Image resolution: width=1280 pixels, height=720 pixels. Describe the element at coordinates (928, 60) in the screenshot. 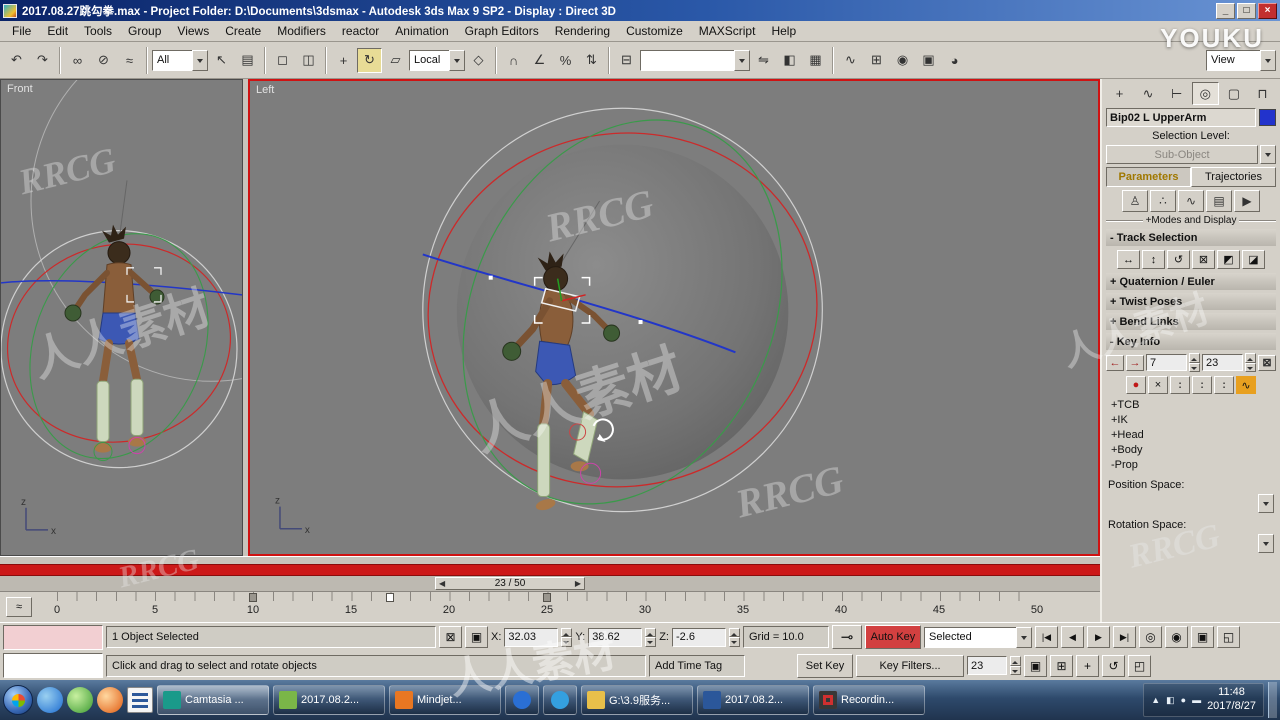

I see `render-setup-icon: ▣` at that location.